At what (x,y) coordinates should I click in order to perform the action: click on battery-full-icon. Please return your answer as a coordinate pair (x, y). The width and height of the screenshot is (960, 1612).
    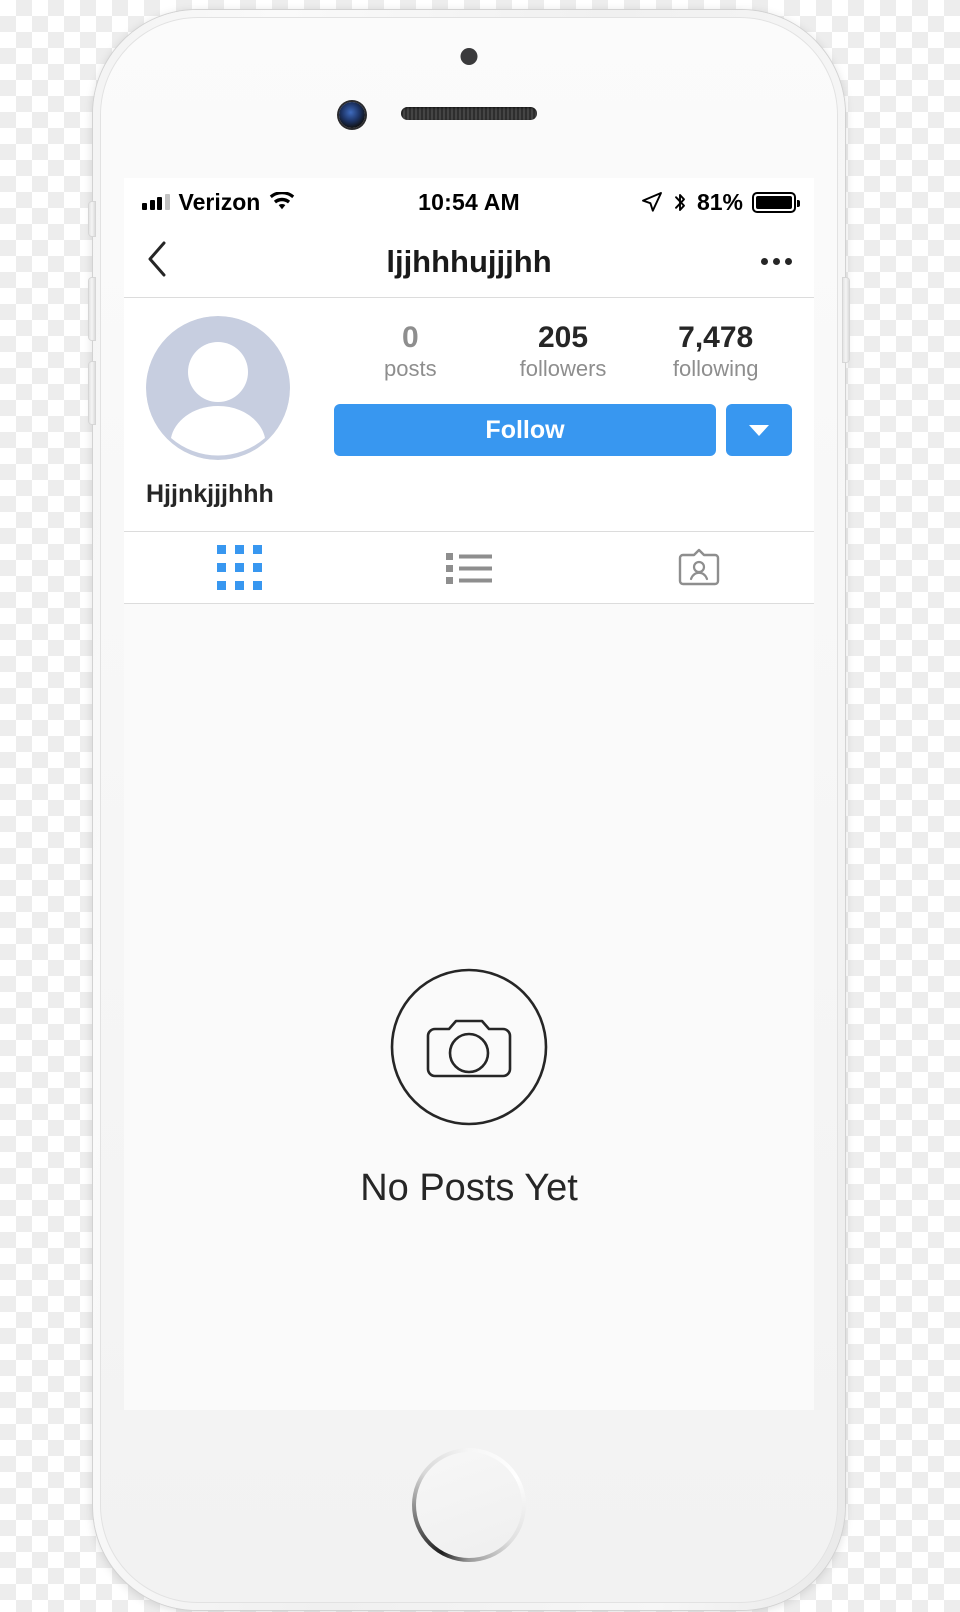
    Looking at the image, I should click on (776, 202).